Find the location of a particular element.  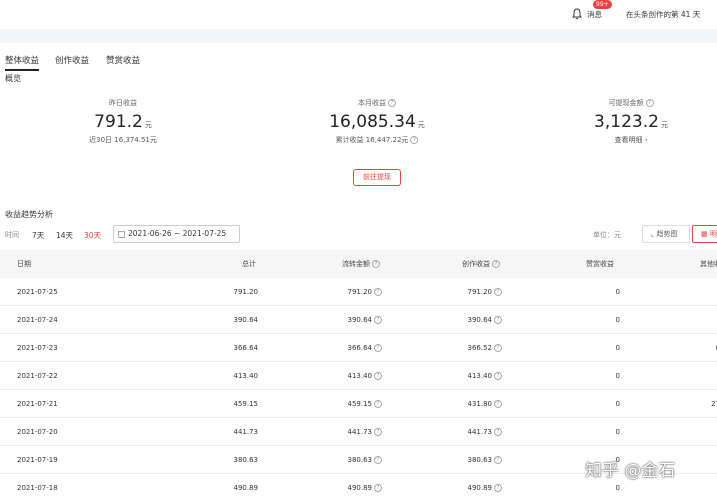

cell-total: 390.64 is located at coordinates (246, 320).